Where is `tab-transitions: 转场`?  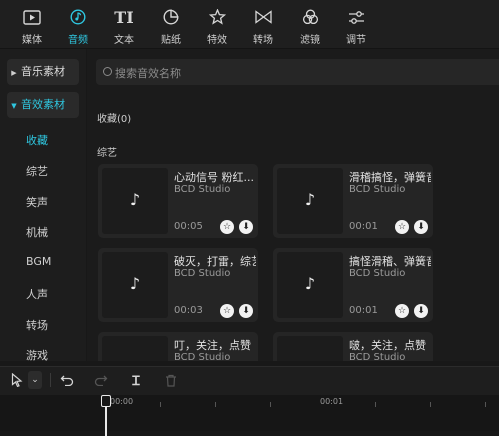 tab-transitions: 转场 is located at coordinates (263, 24).